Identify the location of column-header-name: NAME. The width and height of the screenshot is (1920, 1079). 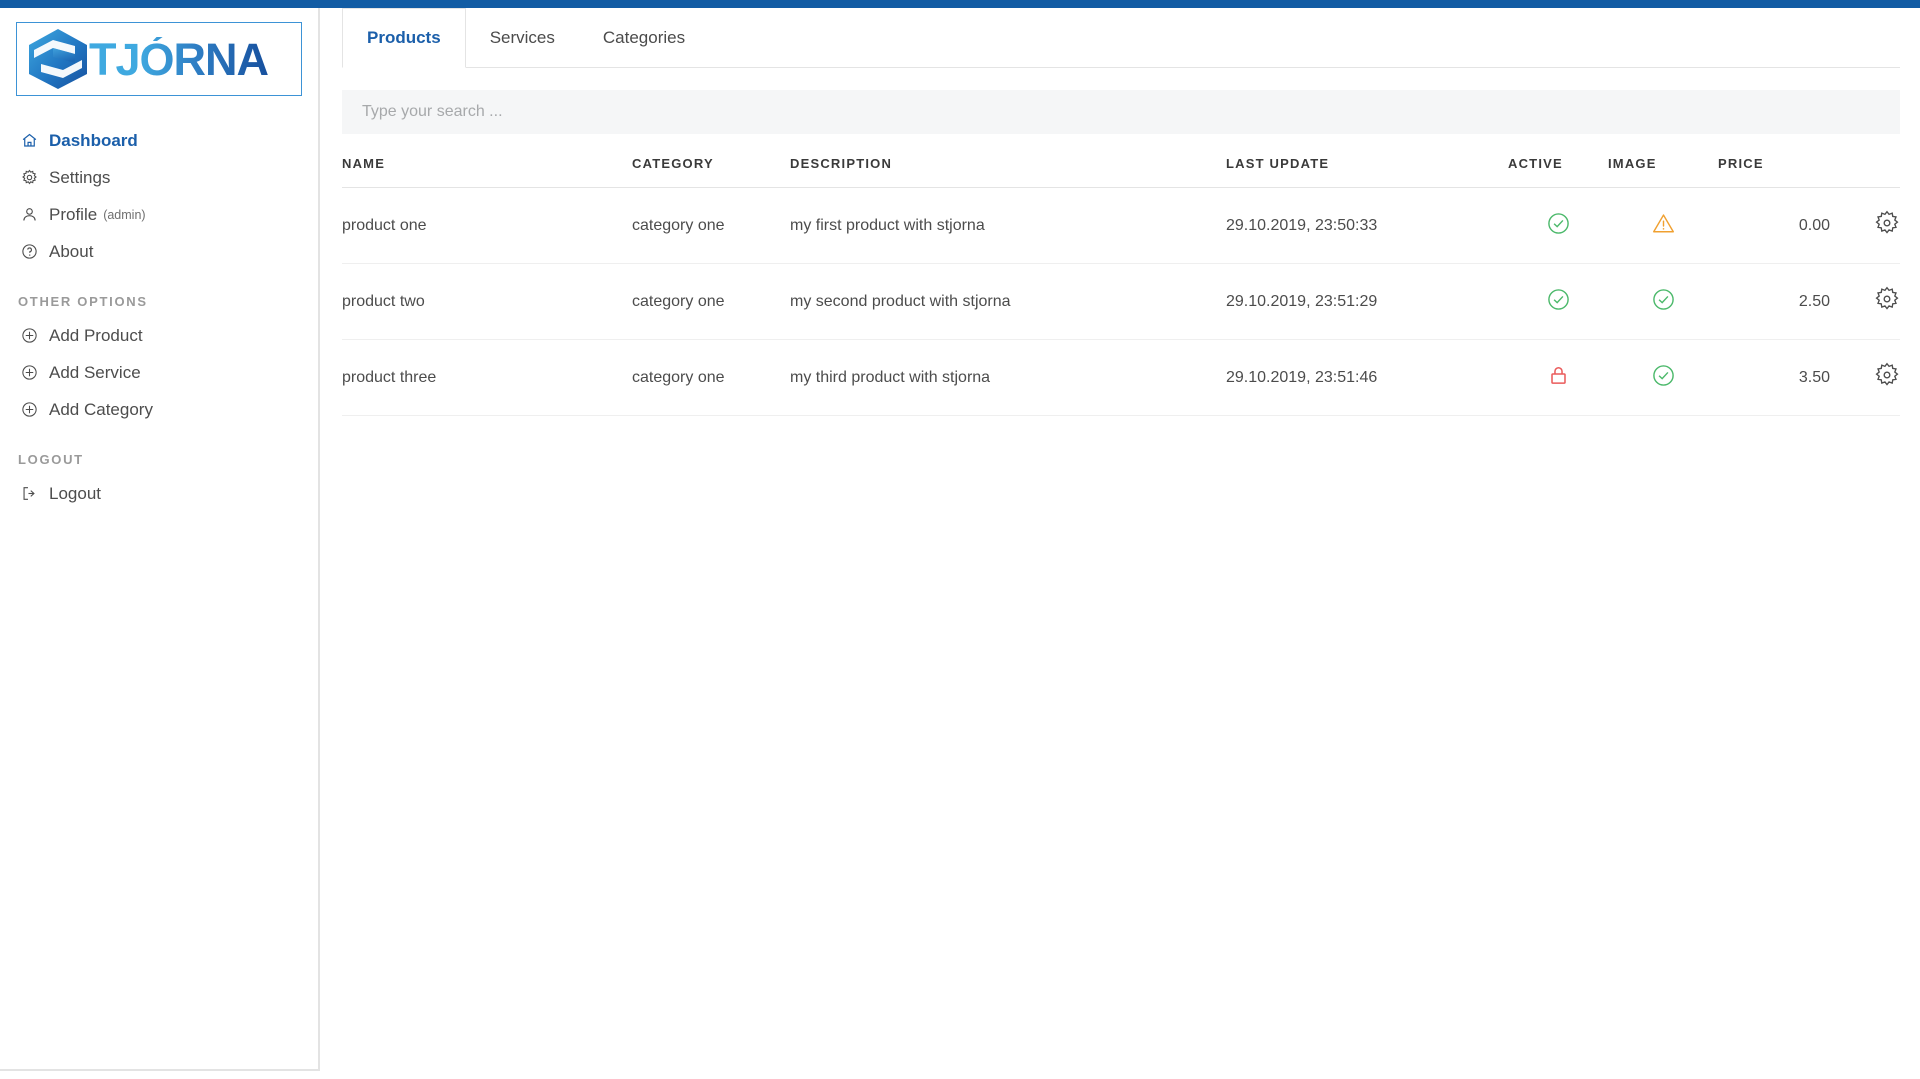
(487, 172).